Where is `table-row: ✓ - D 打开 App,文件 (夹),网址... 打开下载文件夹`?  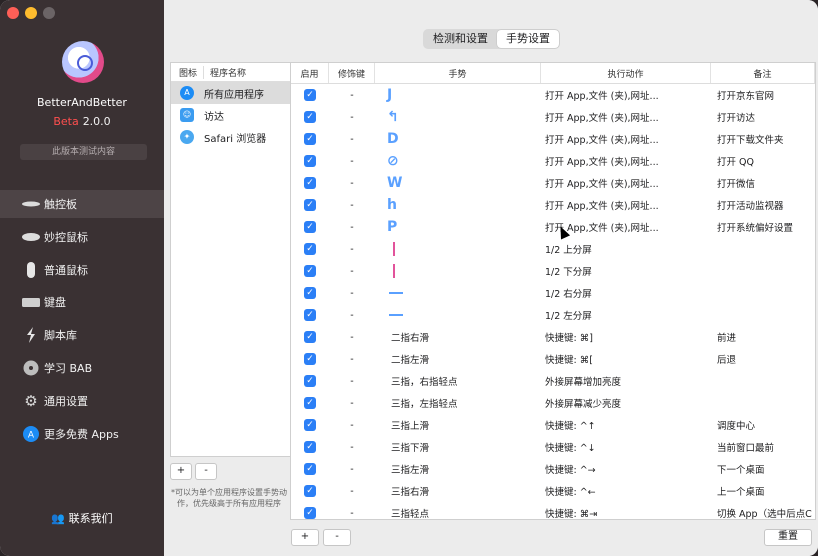 table-row: ✓ - D 打开 App,文件 (夹),网址... 打开下载文件夹 is located at coordinates (553, 139).